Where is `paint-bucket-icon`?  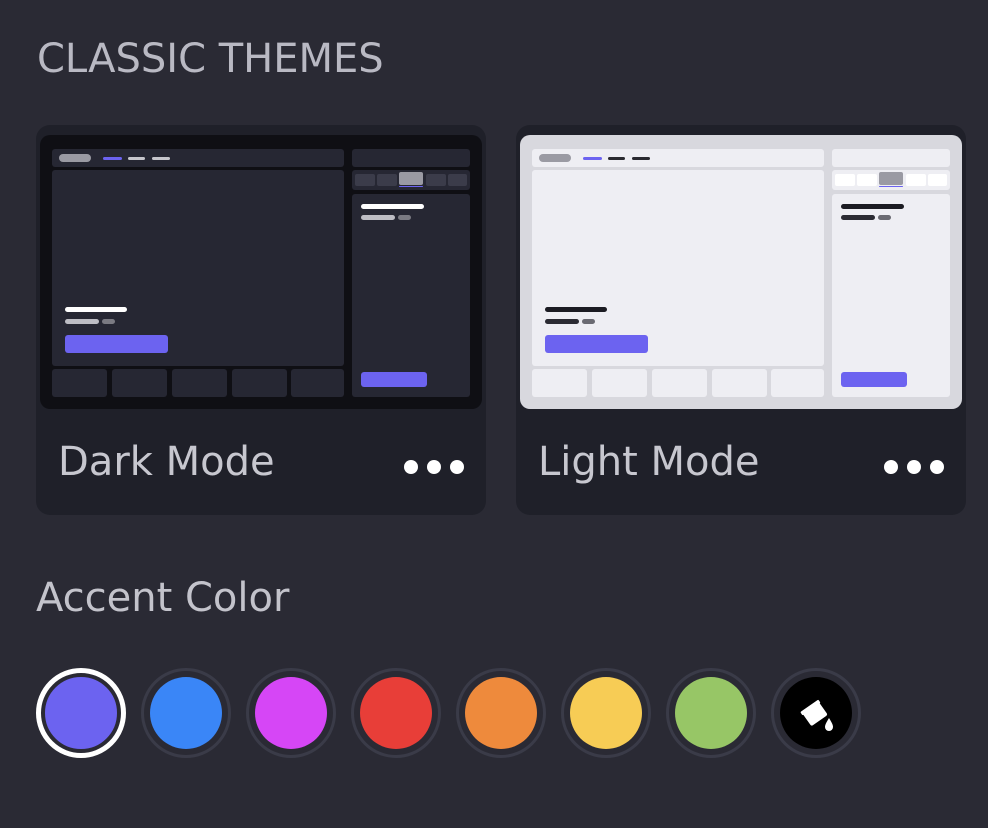
paint-bucket-icon is located at coordinates (816, 715).